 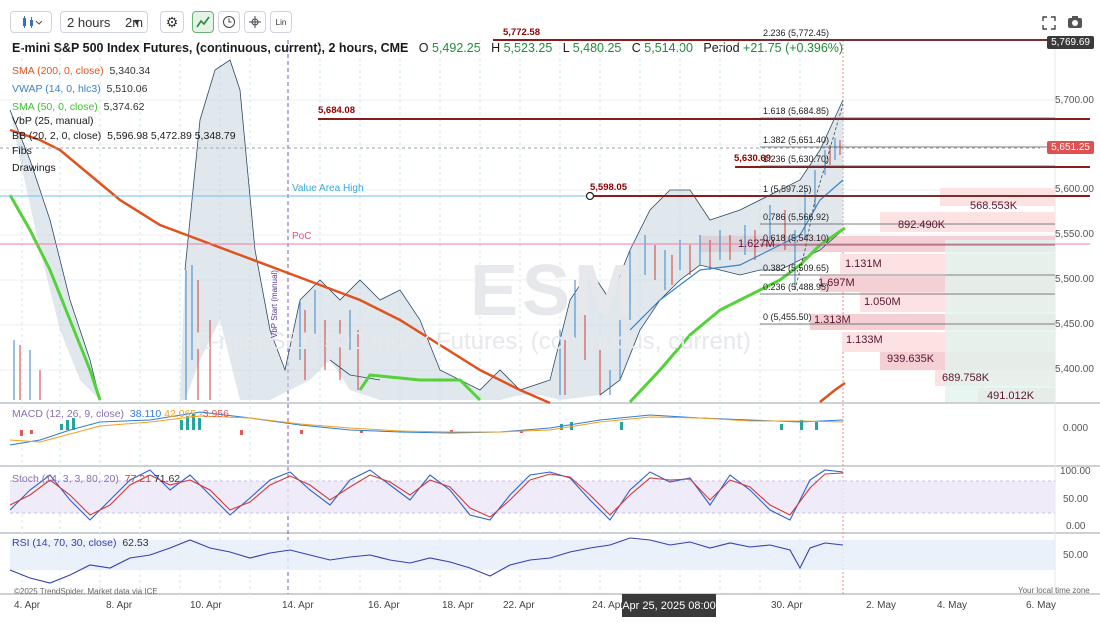 I want to click on level-label-5684: 5,684.08, so click(x=336, y=110).